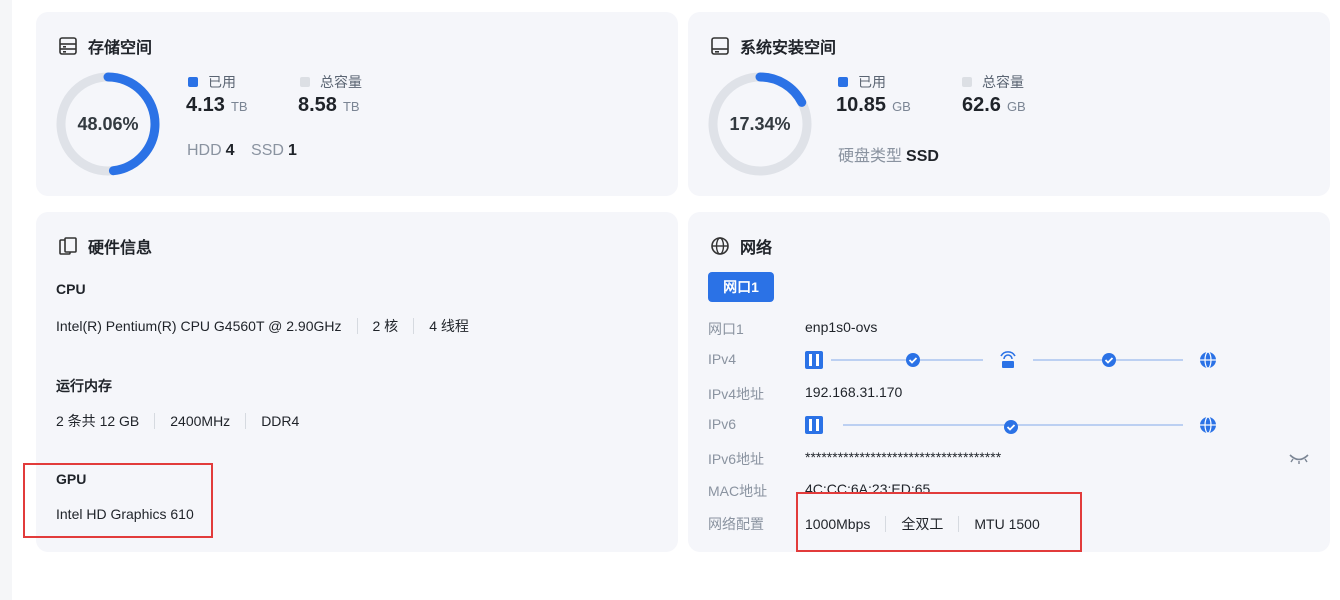 Image resolution: width=1340 pixels, height=600 pixels. I want to click on system-total-legend: 总容量, so click(993, 82).